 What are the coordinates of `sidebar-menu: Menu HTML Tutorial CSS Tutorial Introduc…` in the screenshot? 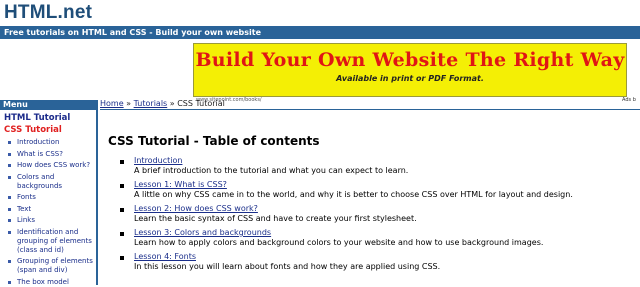 It's located at (49, 193).